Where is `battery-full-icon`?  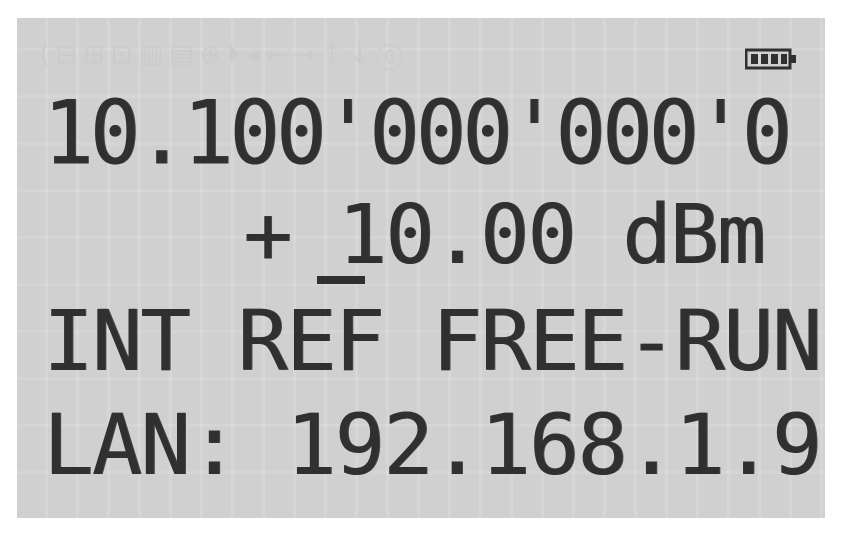
battery-full-icon is located at coordinates (770, 59).